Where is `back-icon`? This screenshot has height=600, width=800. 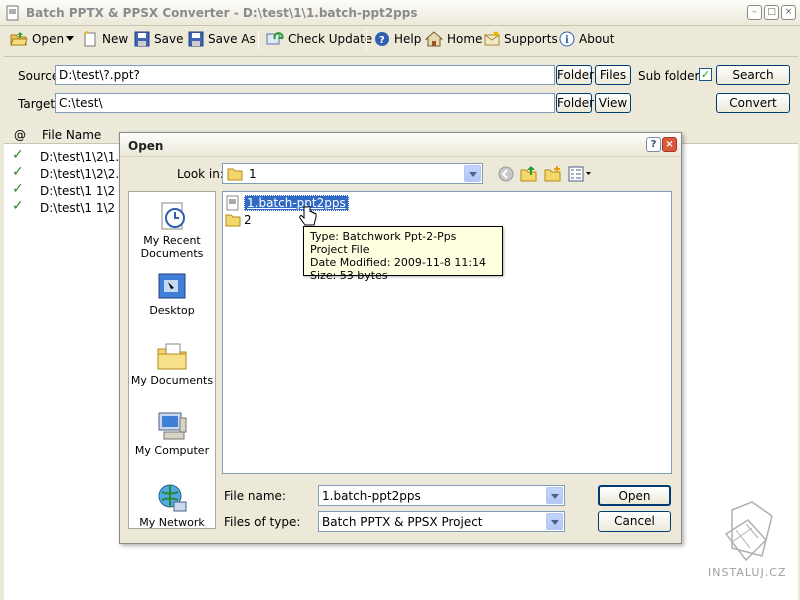 back-icon is located at coordinates (506, 174).